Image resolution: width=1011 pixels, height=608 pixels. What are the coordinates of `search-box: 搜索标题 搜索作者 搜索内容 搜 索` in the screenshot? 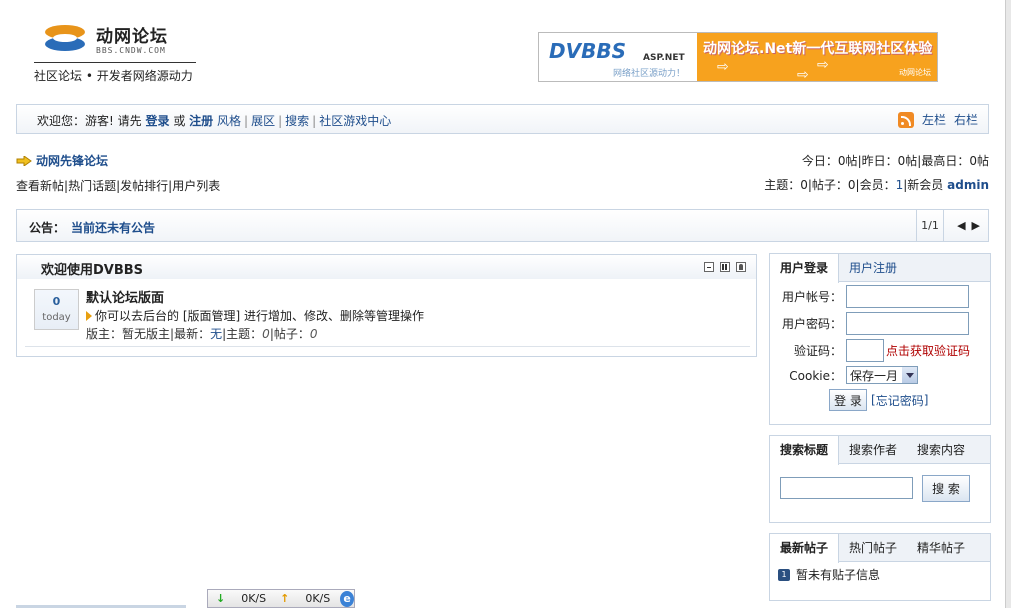 It's located at (880, 479).